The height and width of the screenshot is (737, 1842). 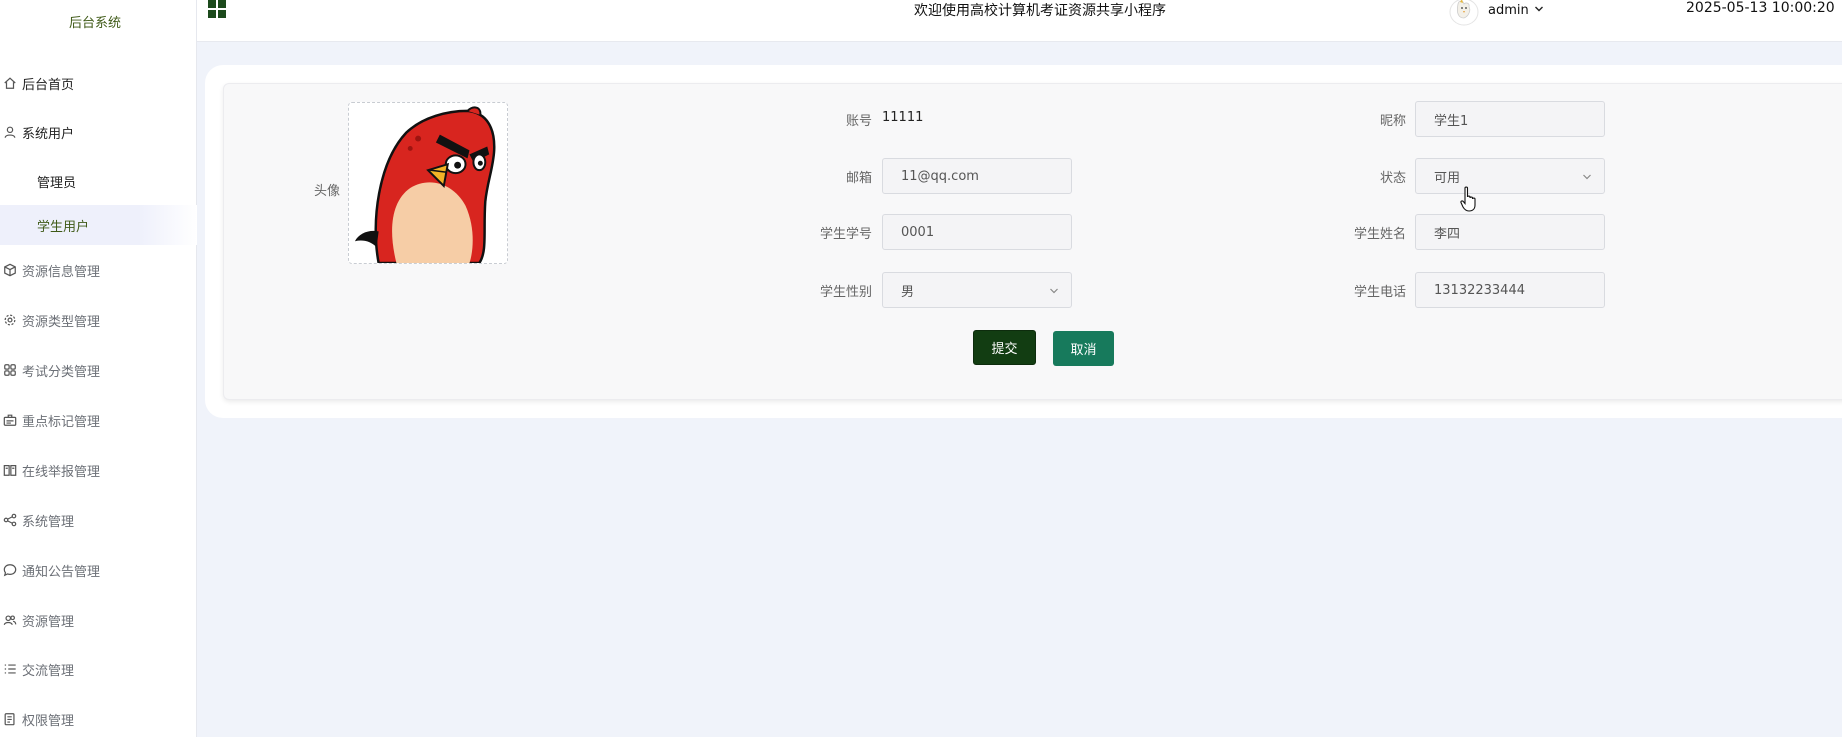 I want to click on grid-icon, so click(x=10, y=370).